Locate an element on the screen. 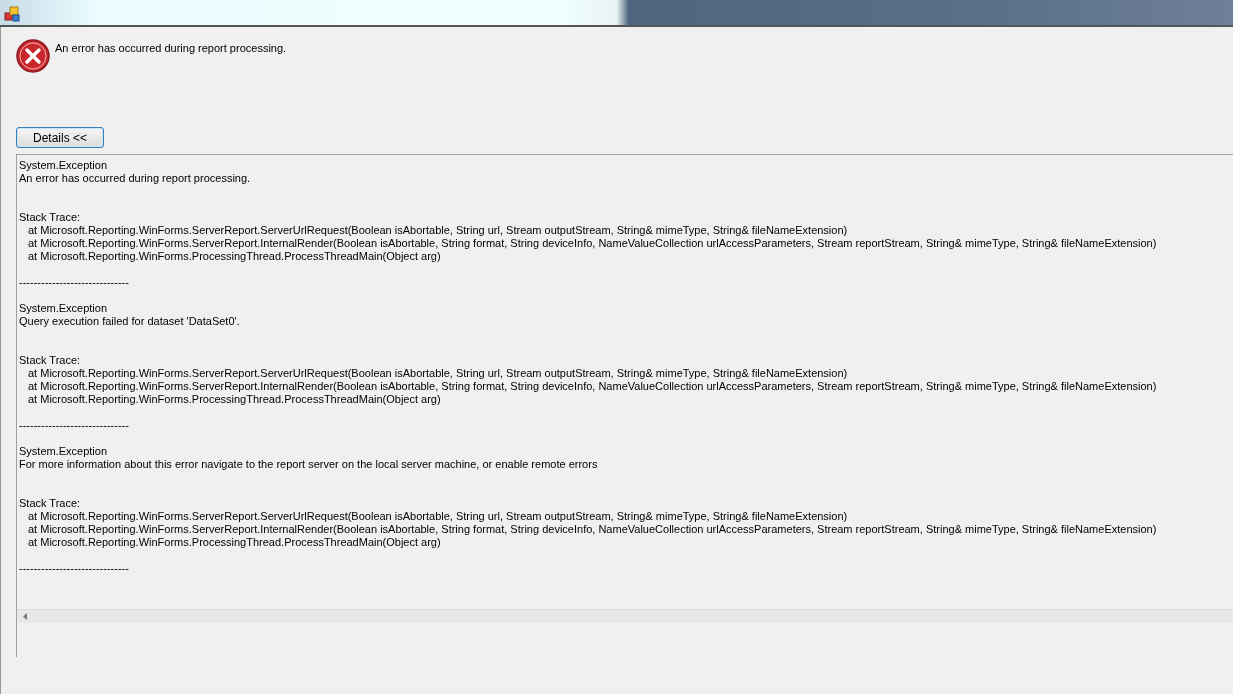  error-icon is located at coordinates (33, 56).